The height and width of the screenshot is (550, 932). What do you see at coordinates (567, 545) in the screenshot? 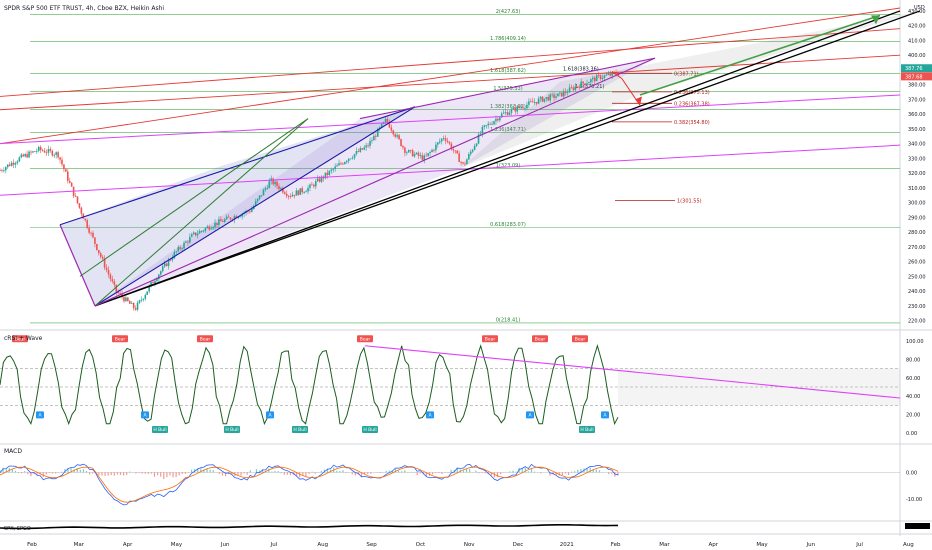
I see `x-tick-label: 2021` at bounding box center [567, 545].